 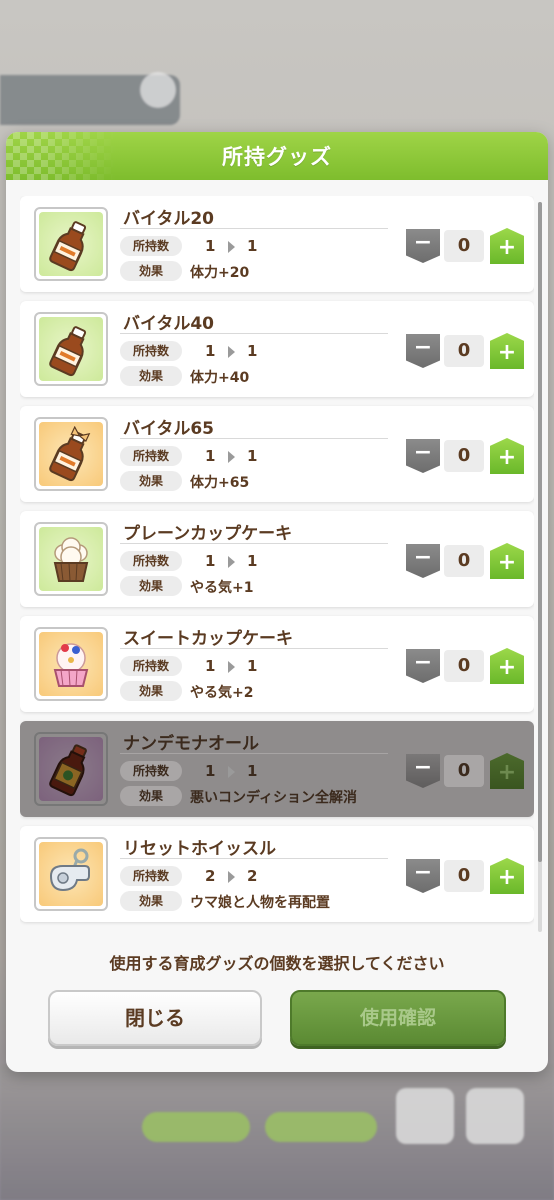 I want to click on list-scrollbar, so click(x=540, y=567).